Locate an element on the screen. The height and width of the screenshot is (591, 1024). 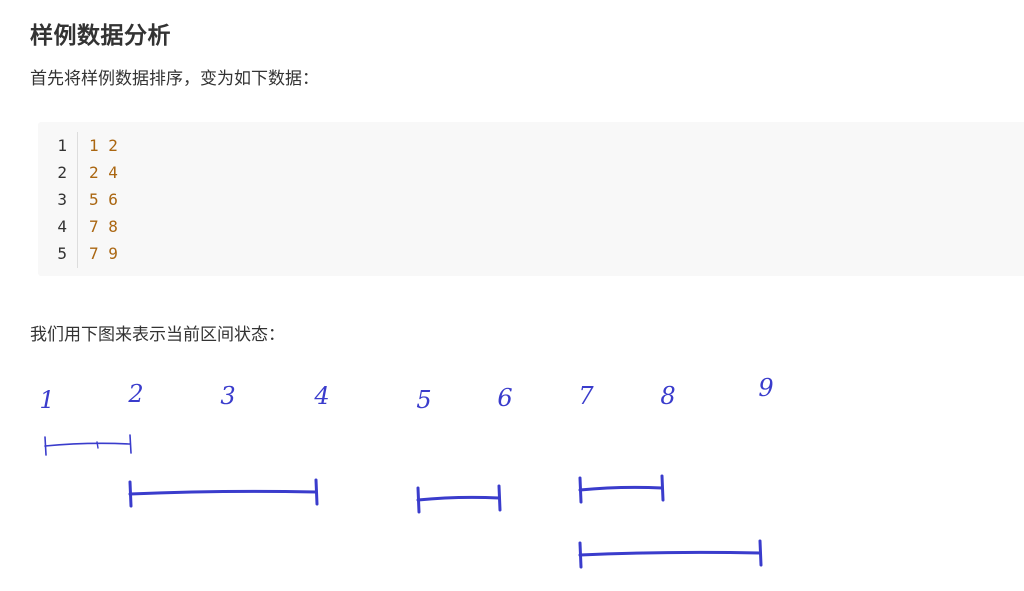
section-heading: 样例数据分析 is located at coordinates (100, 36).